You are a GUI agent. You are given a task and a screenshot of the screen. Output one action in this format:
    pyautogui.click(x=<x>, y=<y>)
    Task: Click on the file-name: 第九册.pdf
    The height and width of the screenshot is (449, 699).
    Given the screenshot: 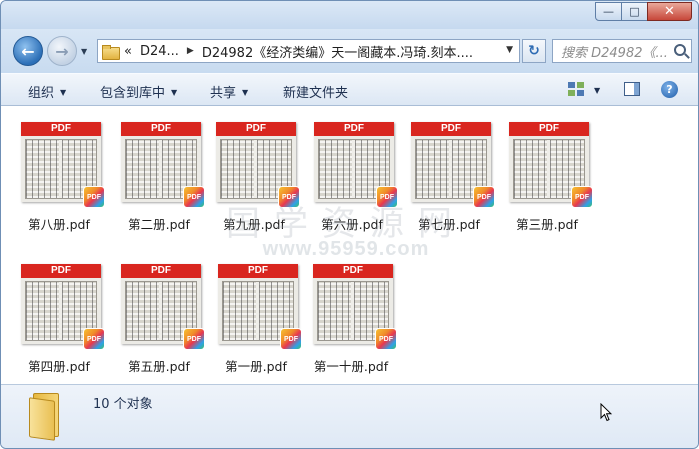 What is the action you would take?
    pyautogui.click(x=254, y=224)
    